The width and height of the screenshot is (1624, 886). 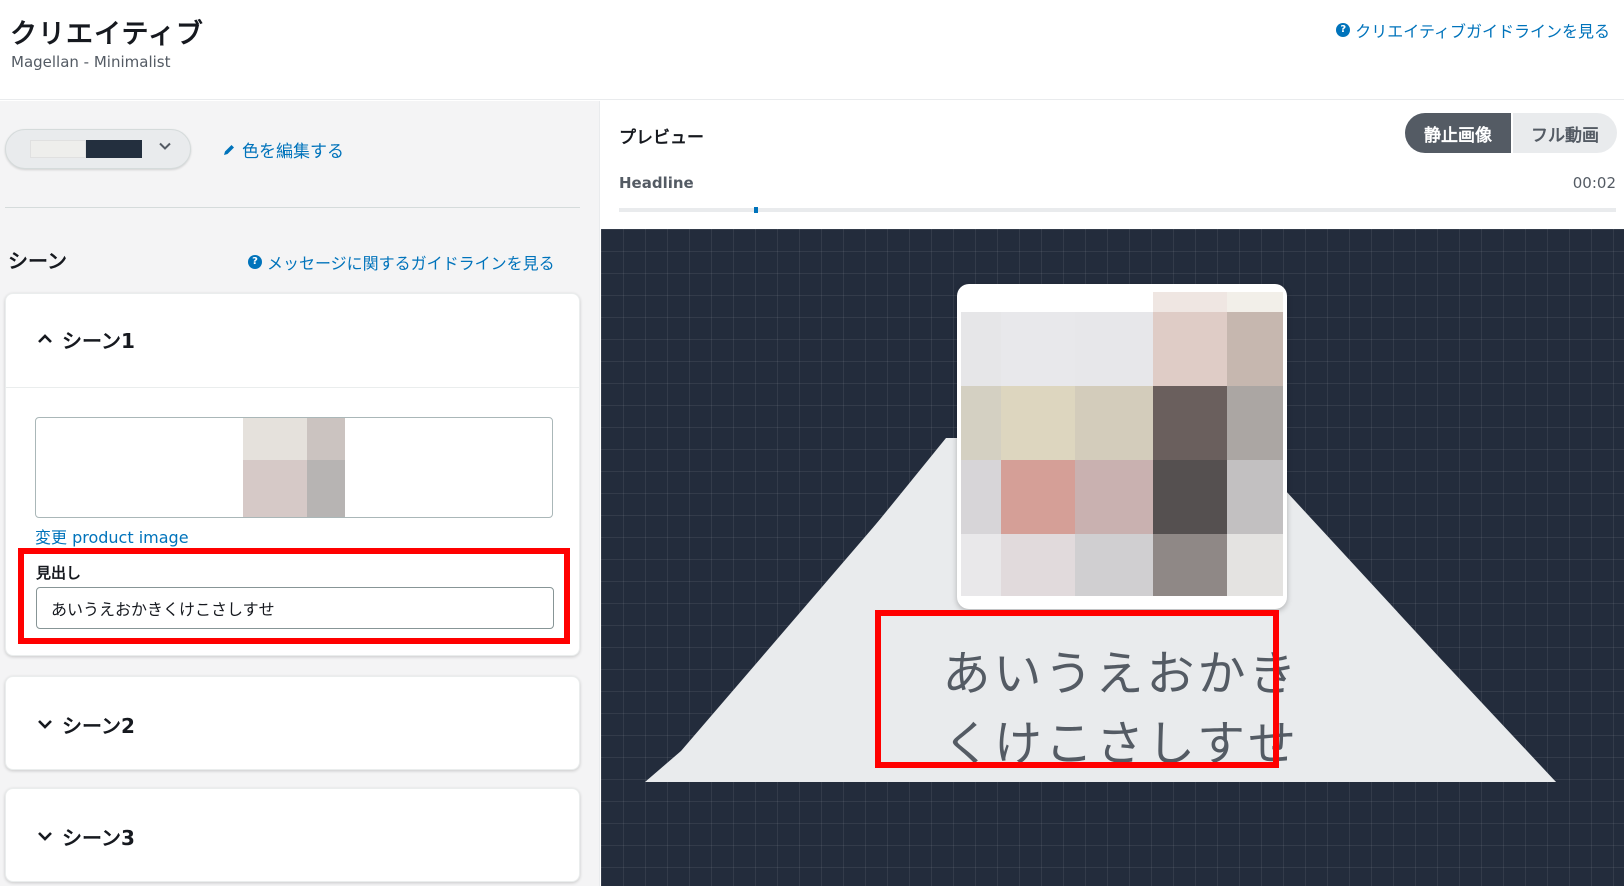 What do you see at coordinates (1482, 31) in the screenshot?
I see `creative-guideline-label: クリエイティブガイドラインを見る` at bounding box center [1482, 31].